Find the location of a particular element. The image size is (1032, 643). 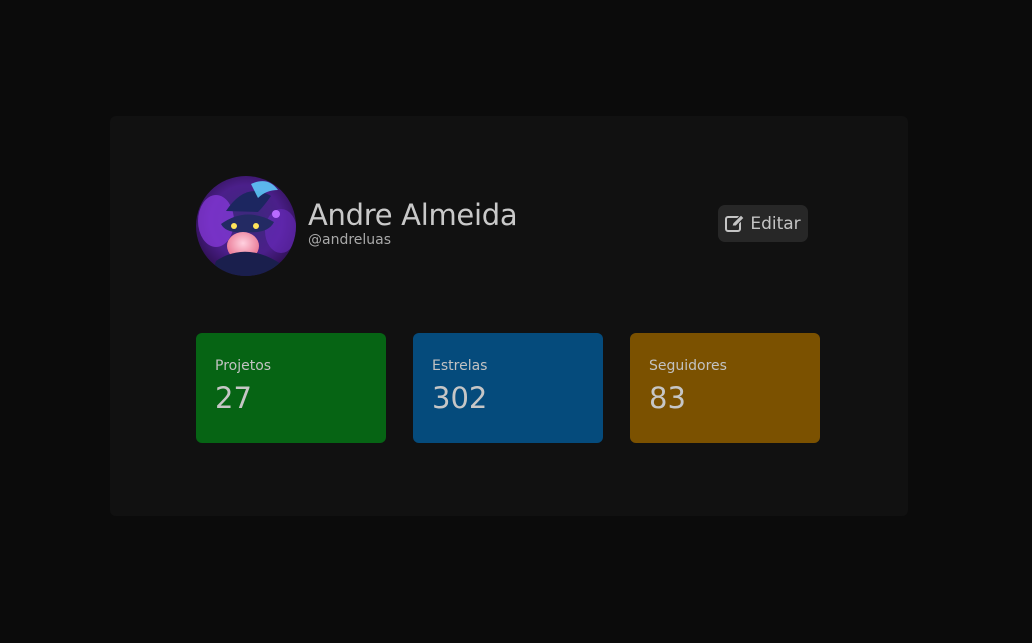

stat-card-seguidores: Seguidores 83 is located at coordinates (725, 388).